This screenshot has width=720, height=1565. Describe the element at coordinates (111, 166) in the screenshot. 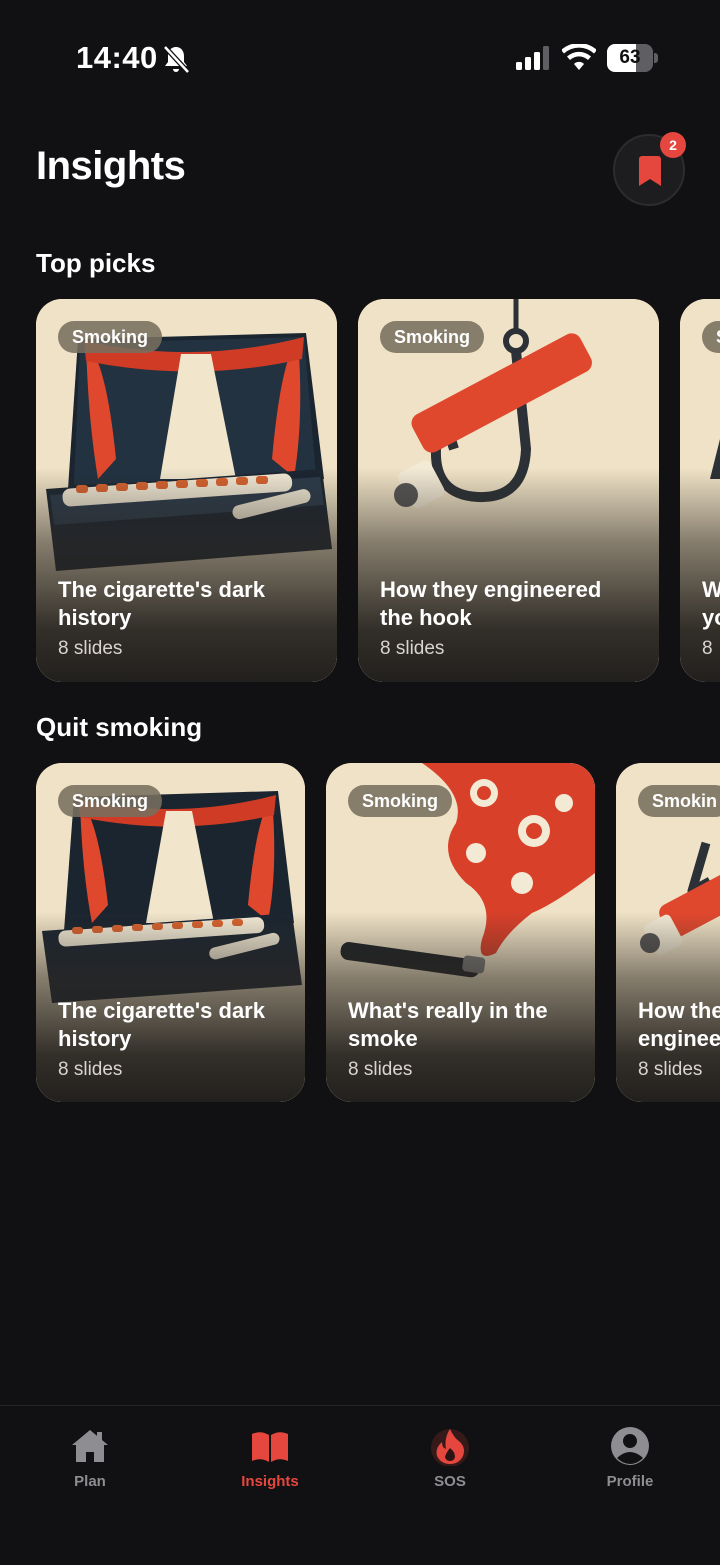

I see `page-title: Insights` at that location.